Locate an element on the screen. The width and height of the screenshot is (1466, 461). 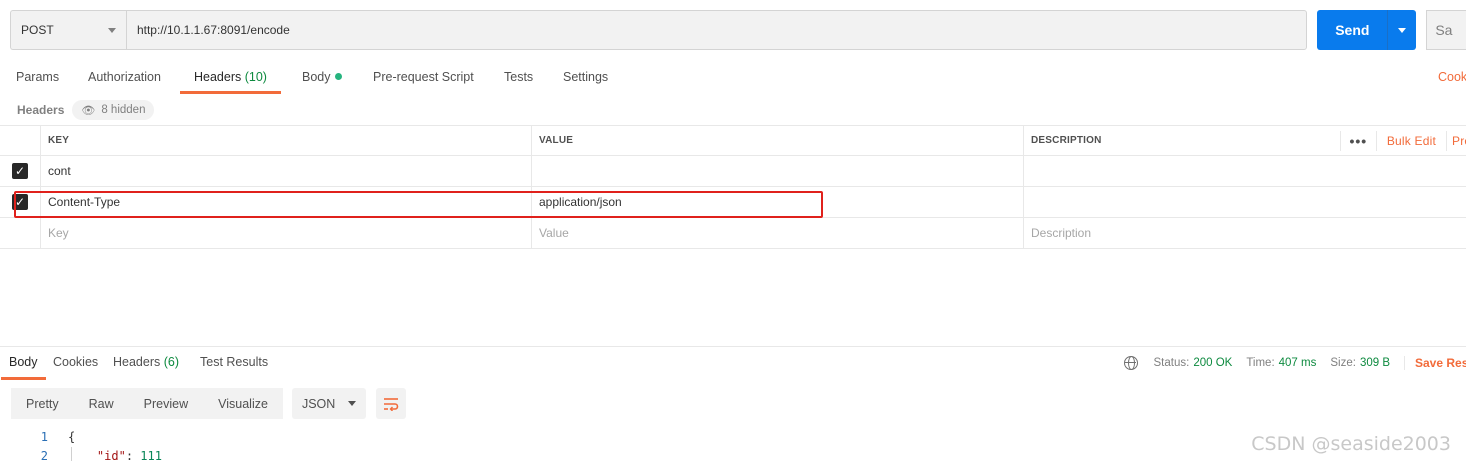
wrap-lines-icon is located at coordinates (391, 404).